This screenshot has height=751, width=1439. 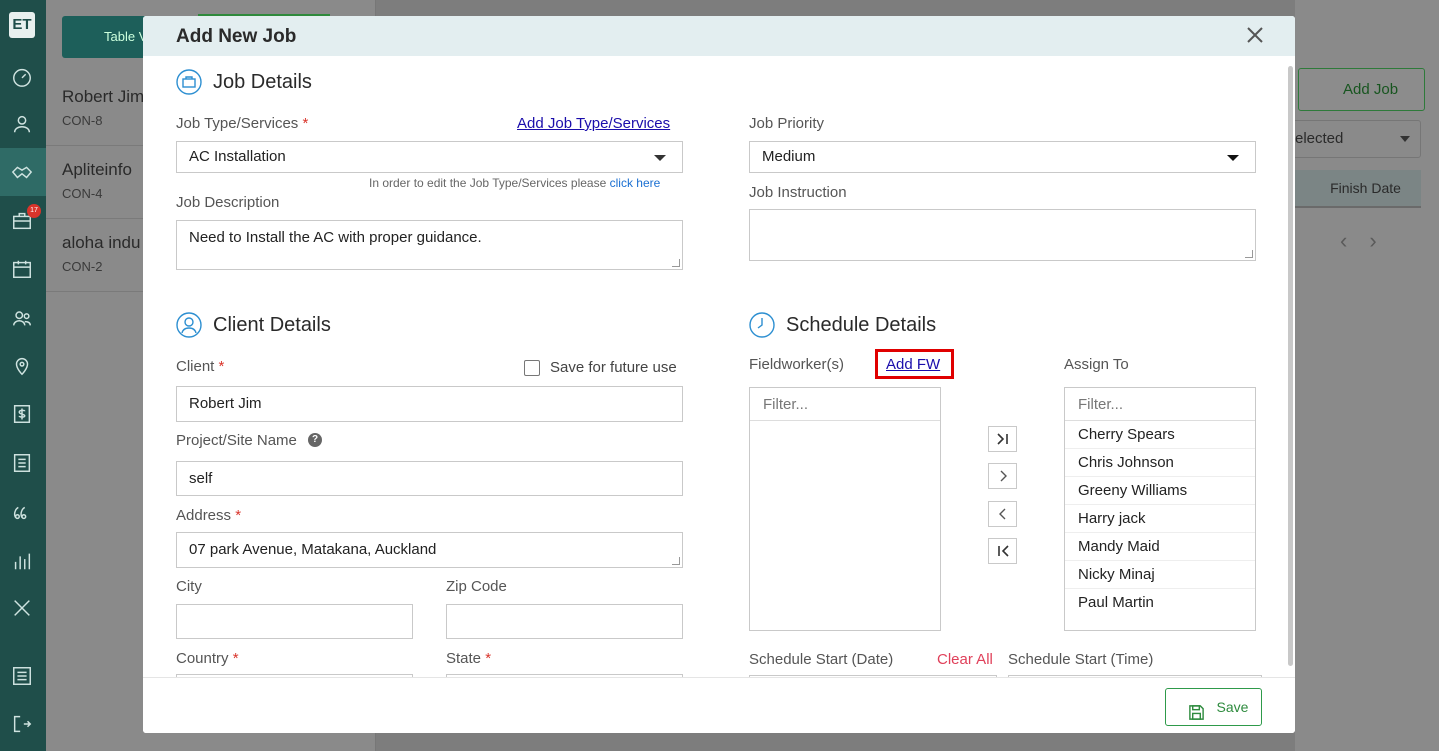 What do you see at coordinates (1160, 491) in the screenshot?
I see `assign-to-option: Greeny Williams` at bounding box center [1160, 491].